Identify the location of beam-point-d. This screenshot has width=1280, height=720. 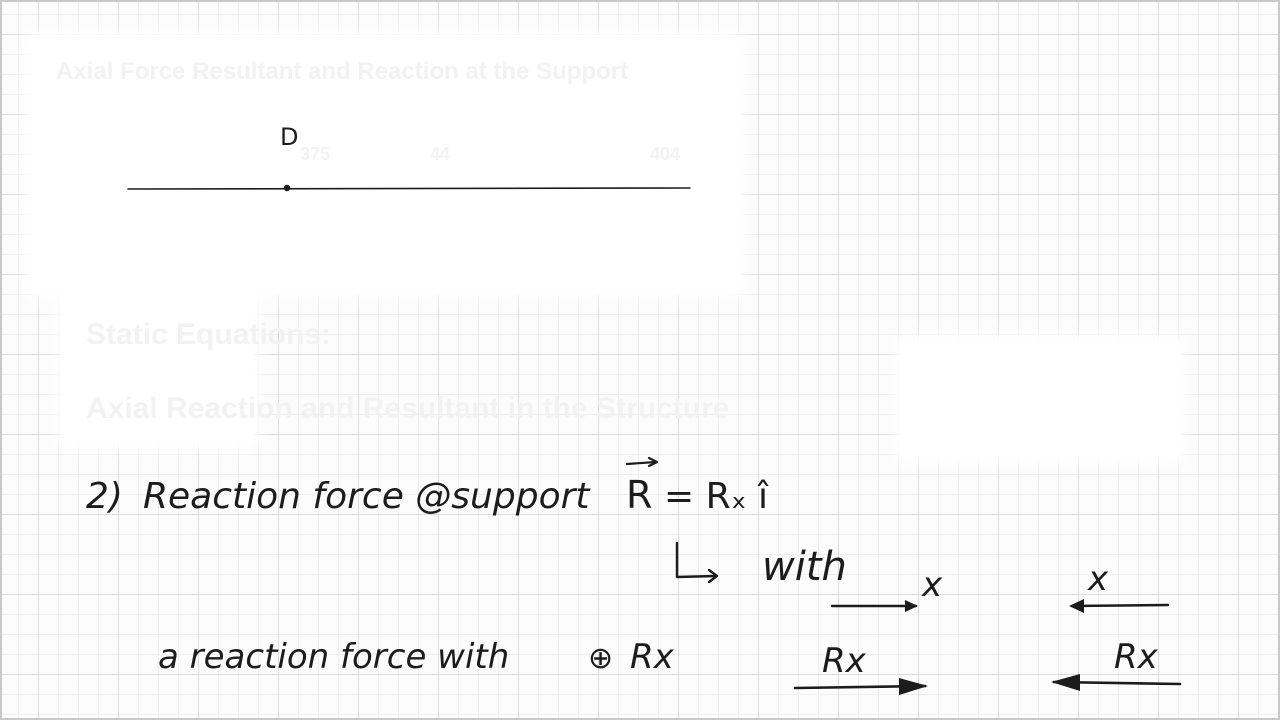
(287, 188).